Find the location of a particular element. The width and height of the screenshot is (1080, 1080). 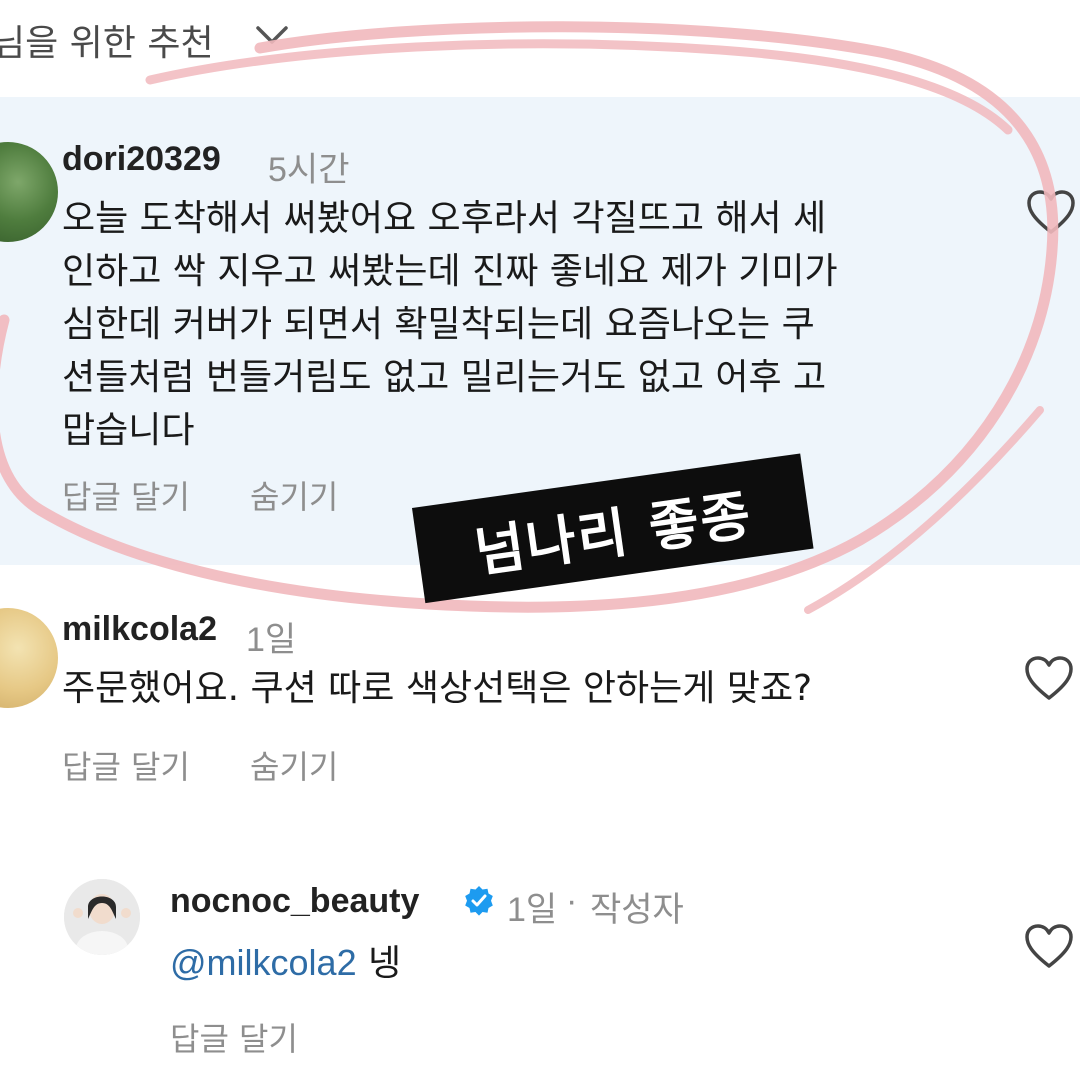

person-icon is located at coordinates (102, 917).